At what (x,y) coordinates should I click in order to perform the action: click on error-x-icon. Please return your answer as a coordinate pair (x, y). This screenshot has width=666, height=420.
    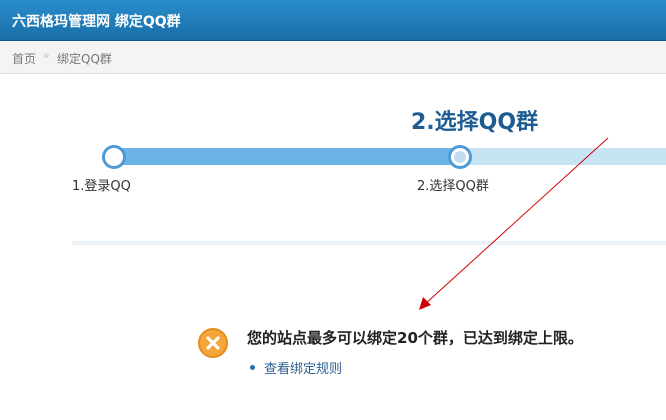
    Looking at the image, I should click on (213, 343).